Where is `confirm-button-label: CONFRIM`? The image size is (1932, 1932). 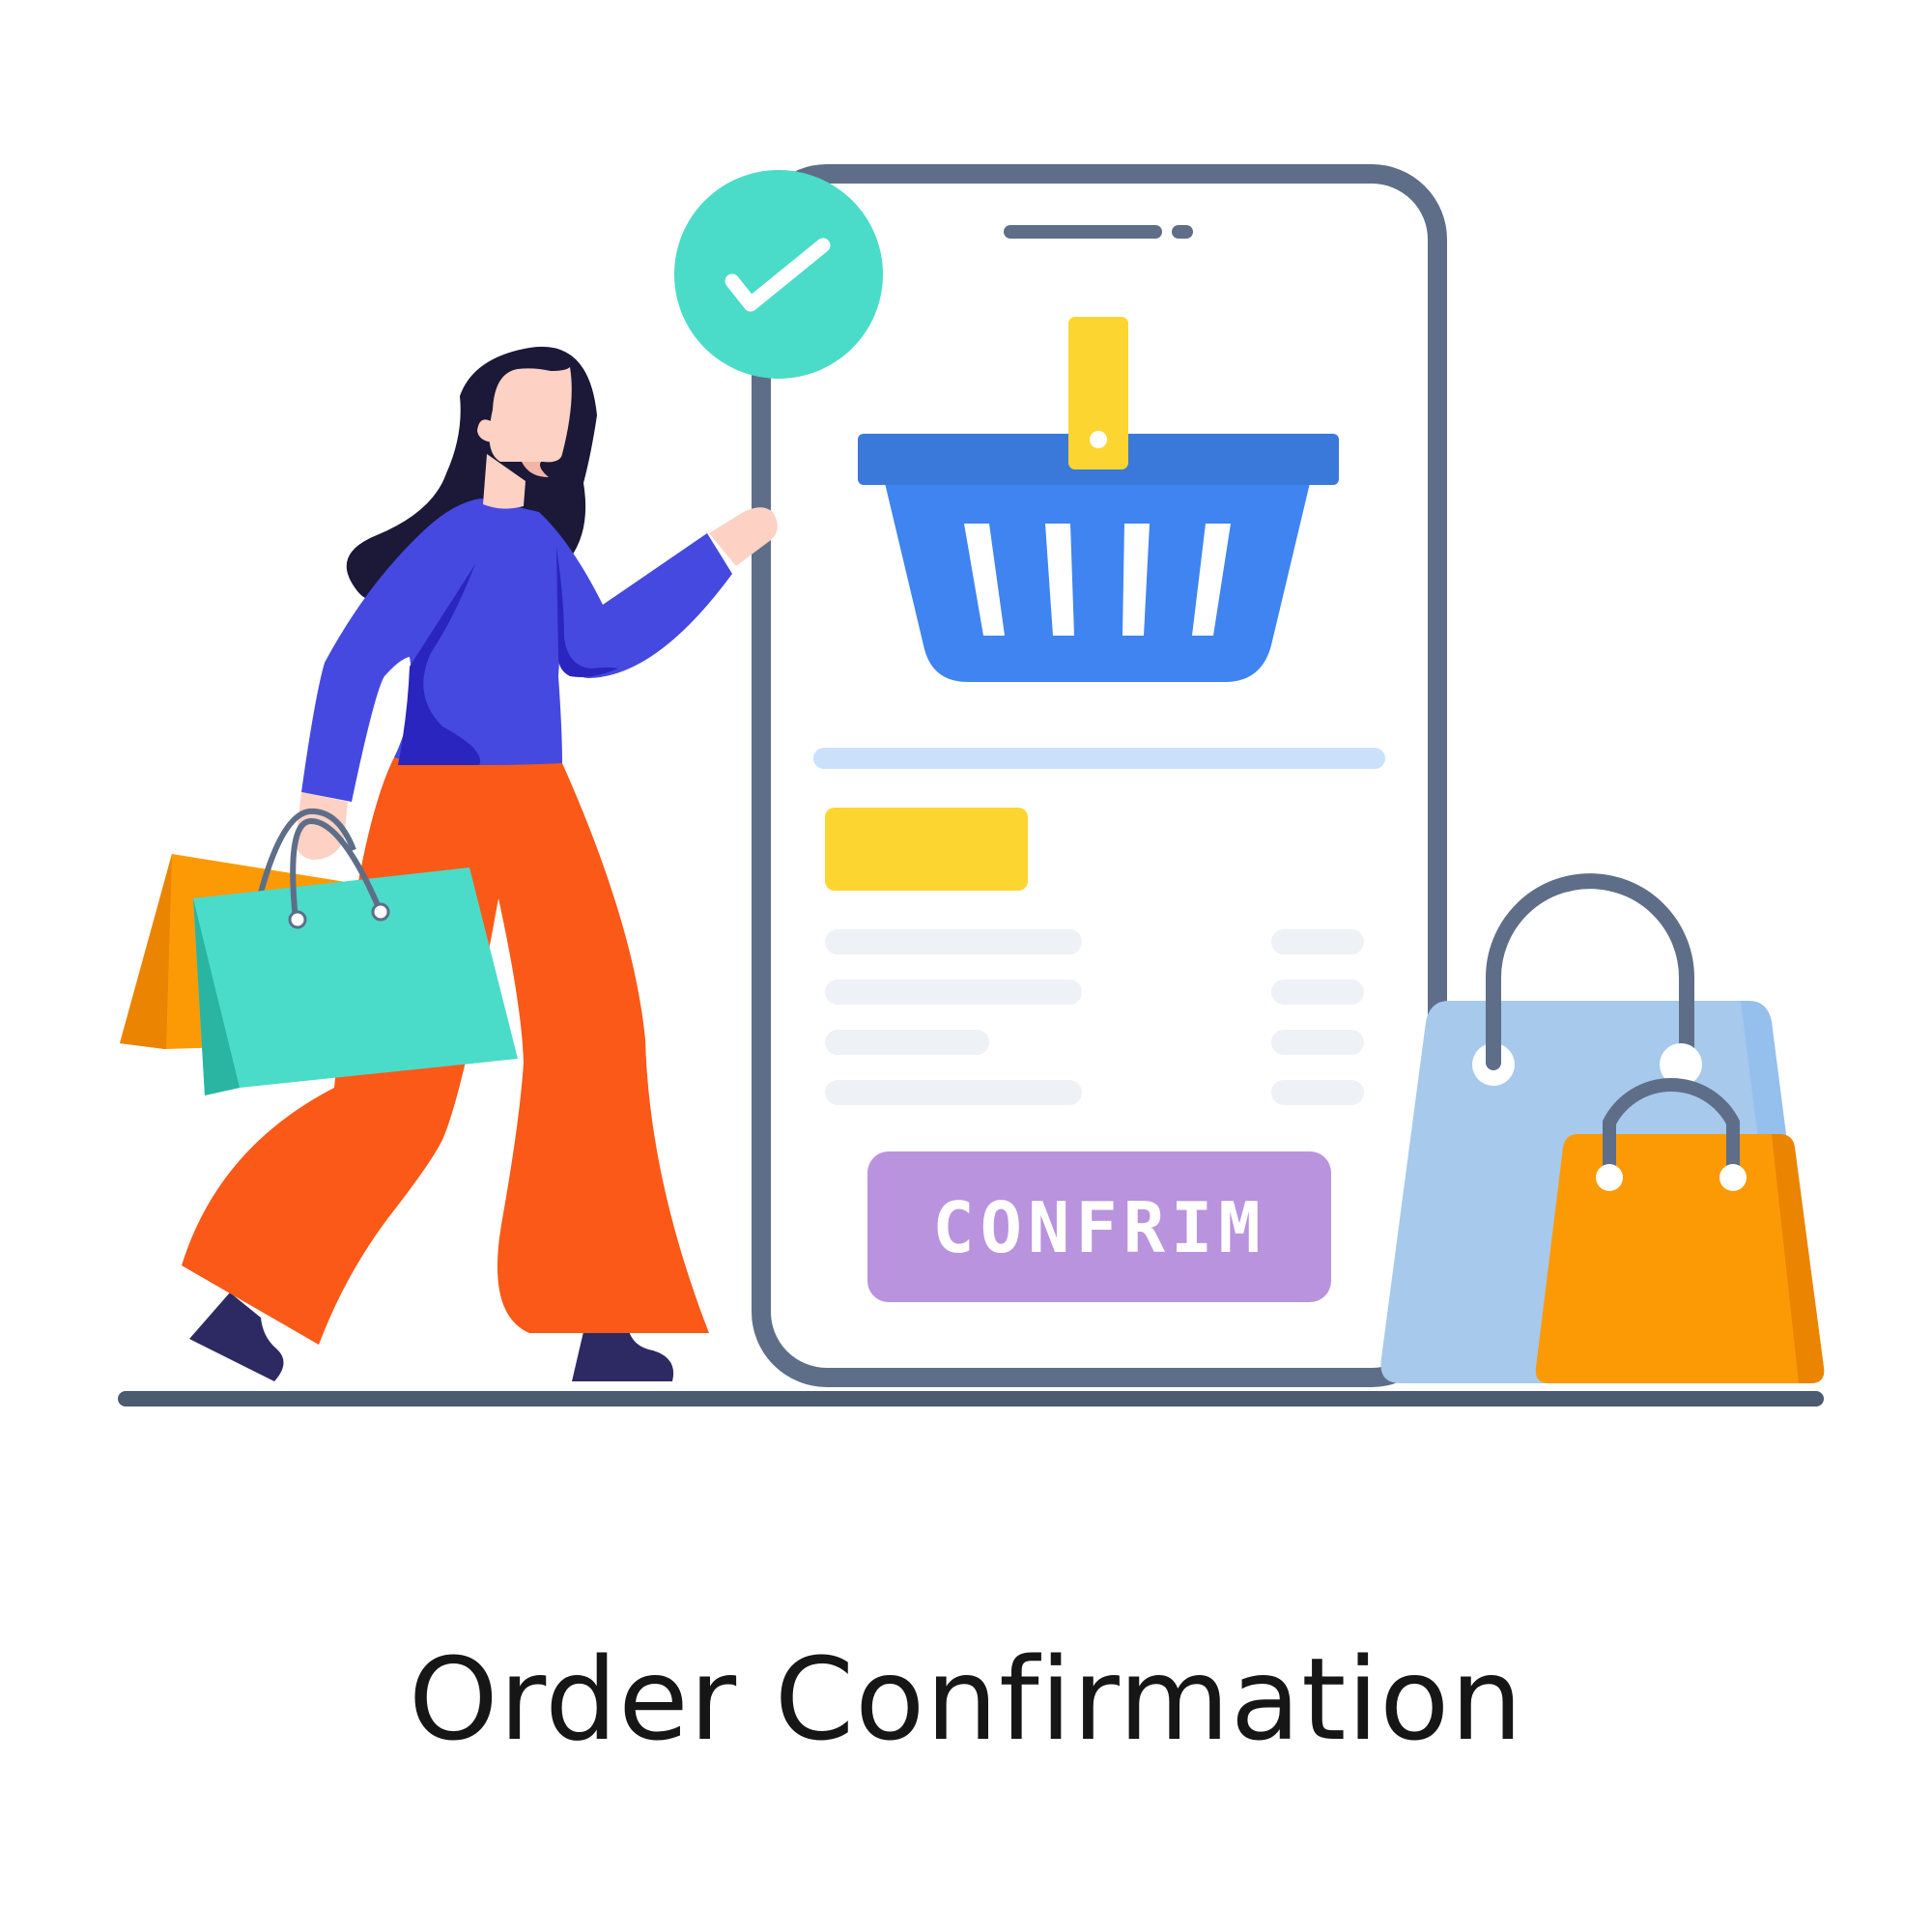 confirm-button-label: CONFRIM is located at coordinates (1098, 1227).